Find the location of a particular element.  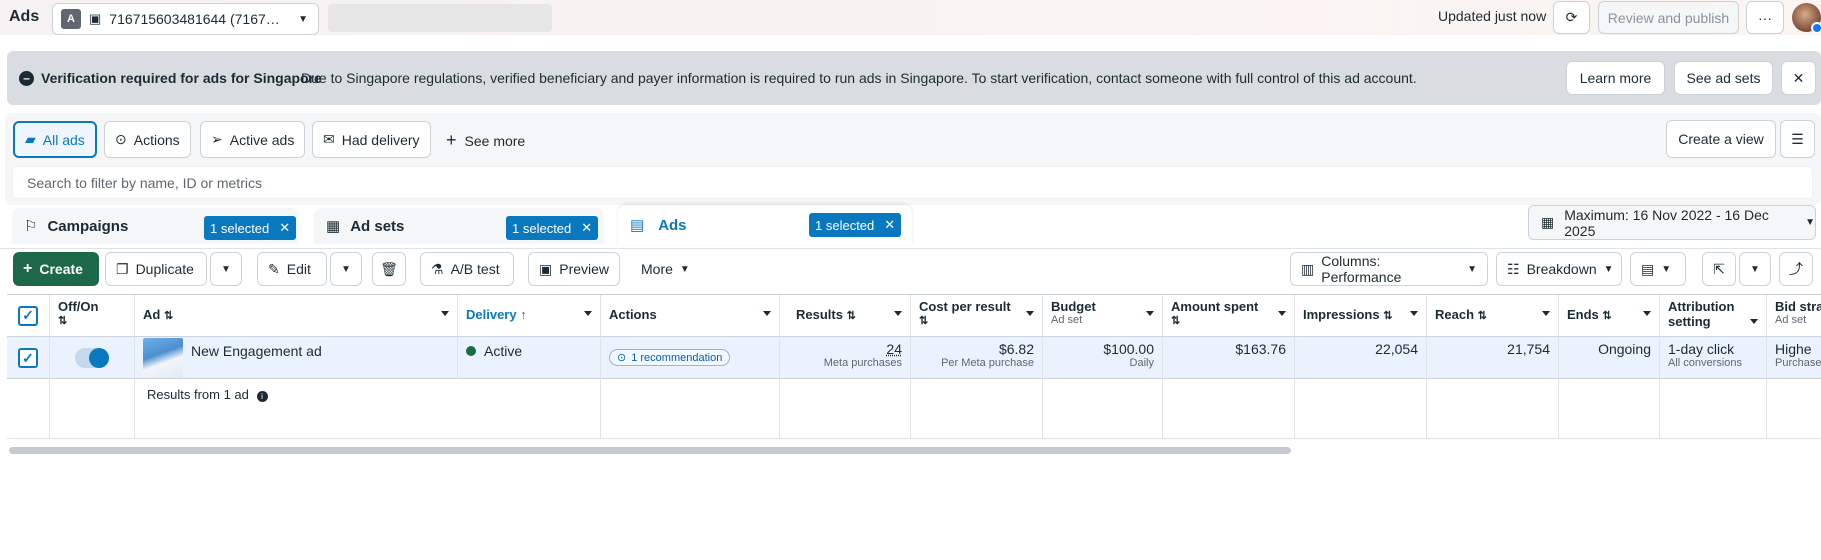

select-all-checkbox: ✓ is located at coordinates (28, 315).